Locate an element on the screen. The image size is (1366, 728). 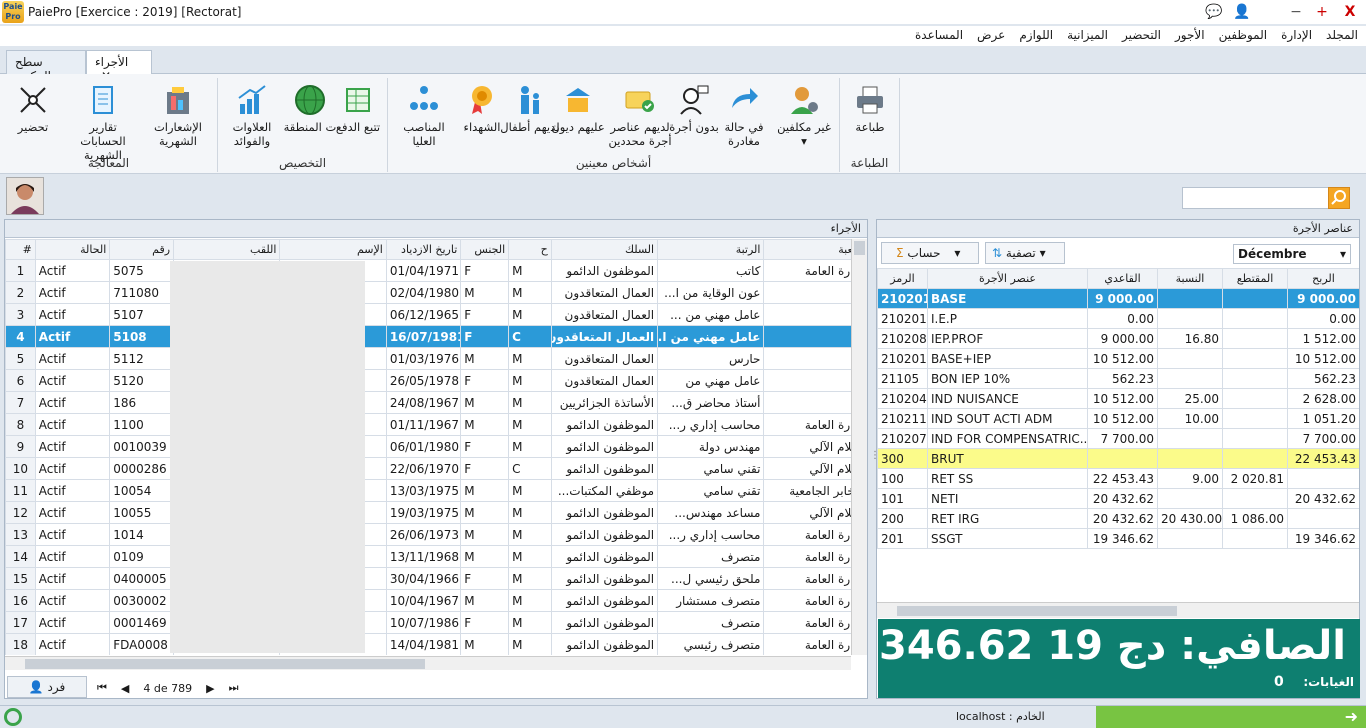
column-header: اللقب is located at coordinates (227, 249).